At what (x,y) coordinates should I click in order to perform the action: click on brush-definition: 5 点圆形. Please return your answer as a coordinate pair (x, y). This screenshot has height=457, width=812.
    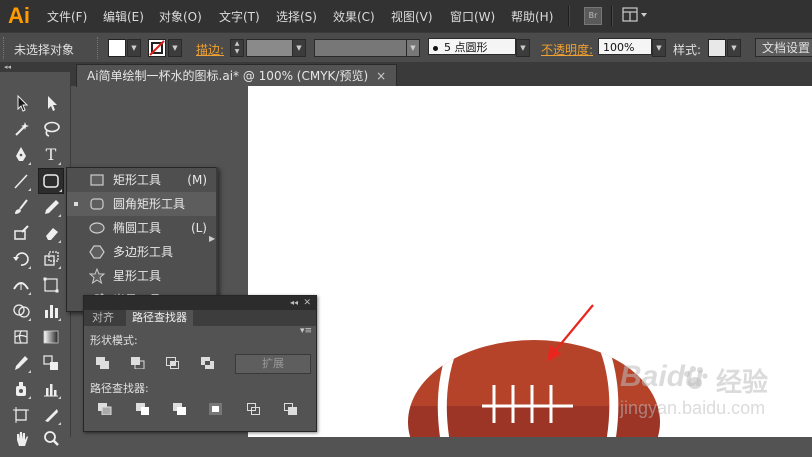
    Looking at the image, I should click on (472, 46).